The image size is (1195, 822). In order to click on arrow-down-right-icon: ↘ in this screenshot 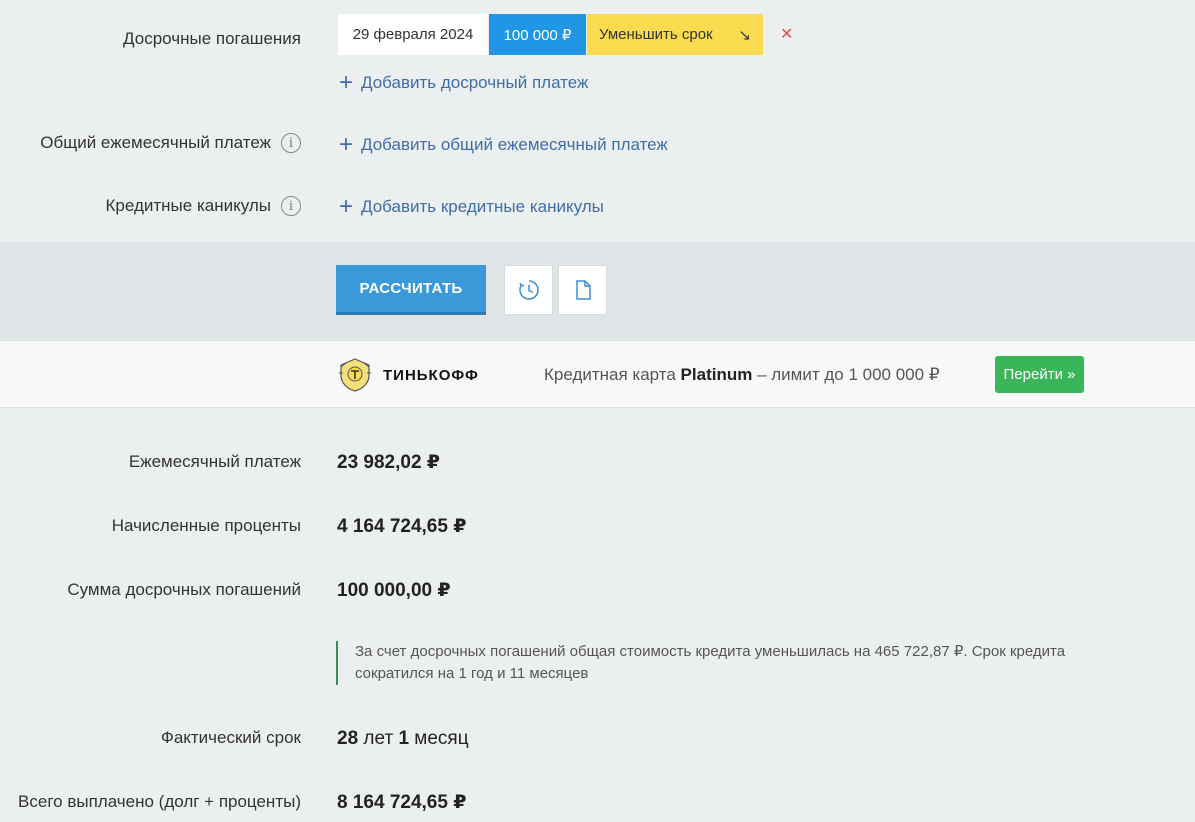, I will do `click(744, 35)`.